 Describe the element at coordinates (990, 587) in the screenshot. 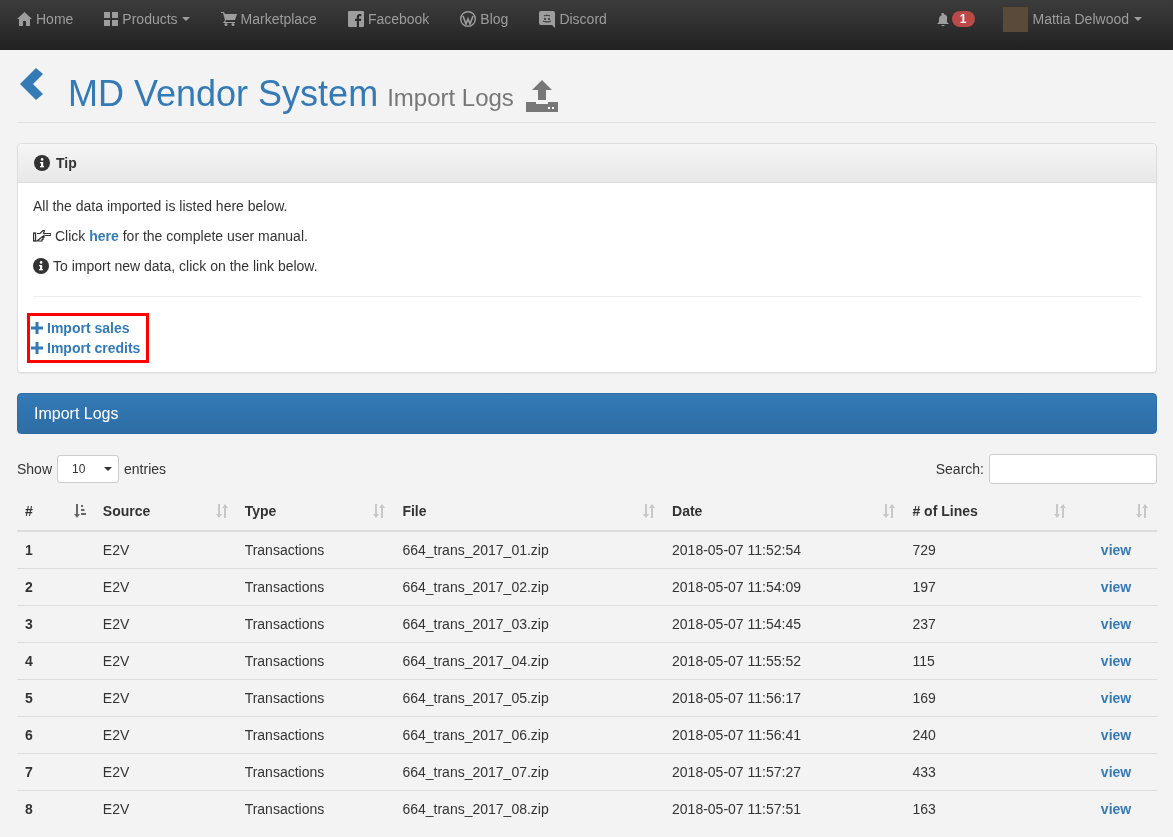

I see `table-cell: 197` at that location.